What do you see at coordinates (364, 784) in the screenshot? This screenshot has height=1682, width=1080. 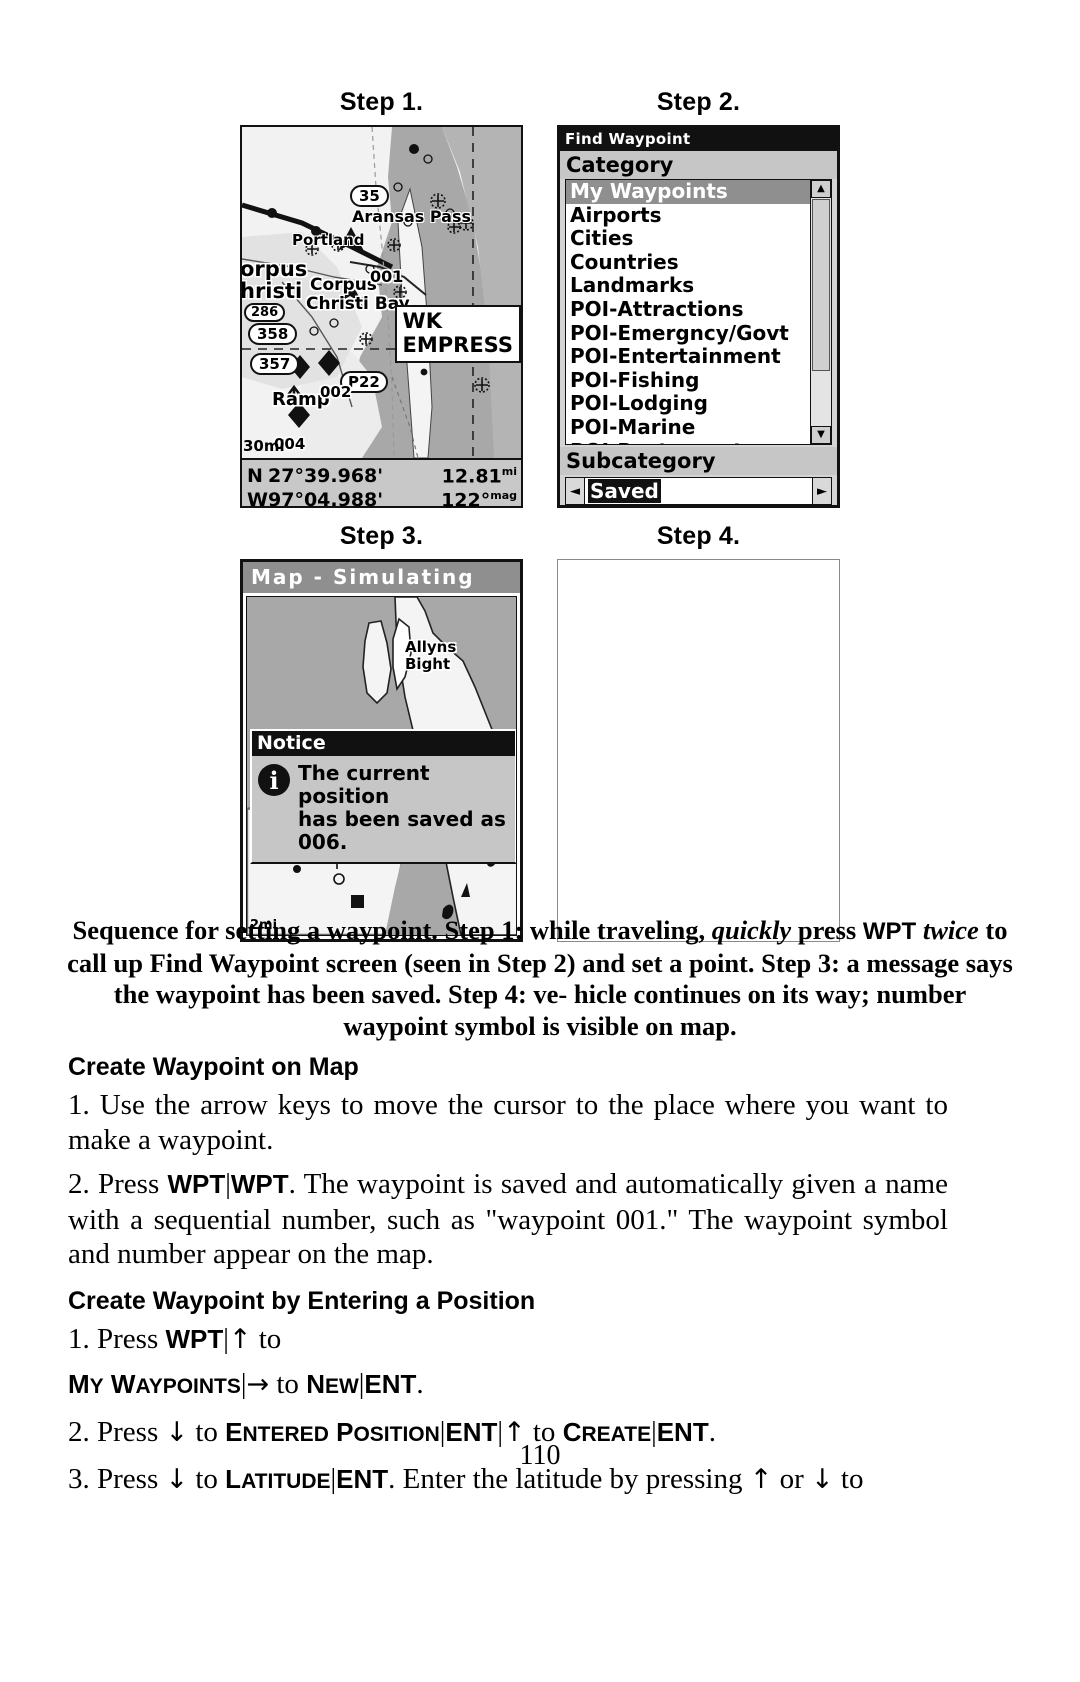 I see `notice-line-1: The current position` at bounding box center [364, 784].